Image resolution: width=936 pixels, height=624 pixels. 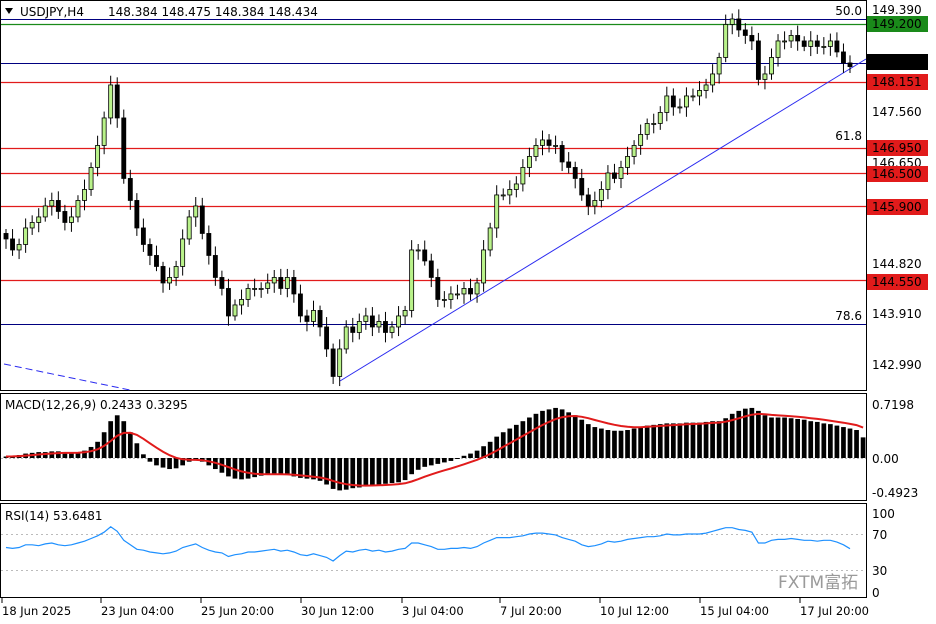 What do you see at coordinates (897, 148) in the screenshot?
I see `level-tag-146950: 146.950` at bounding box center [897, 148].